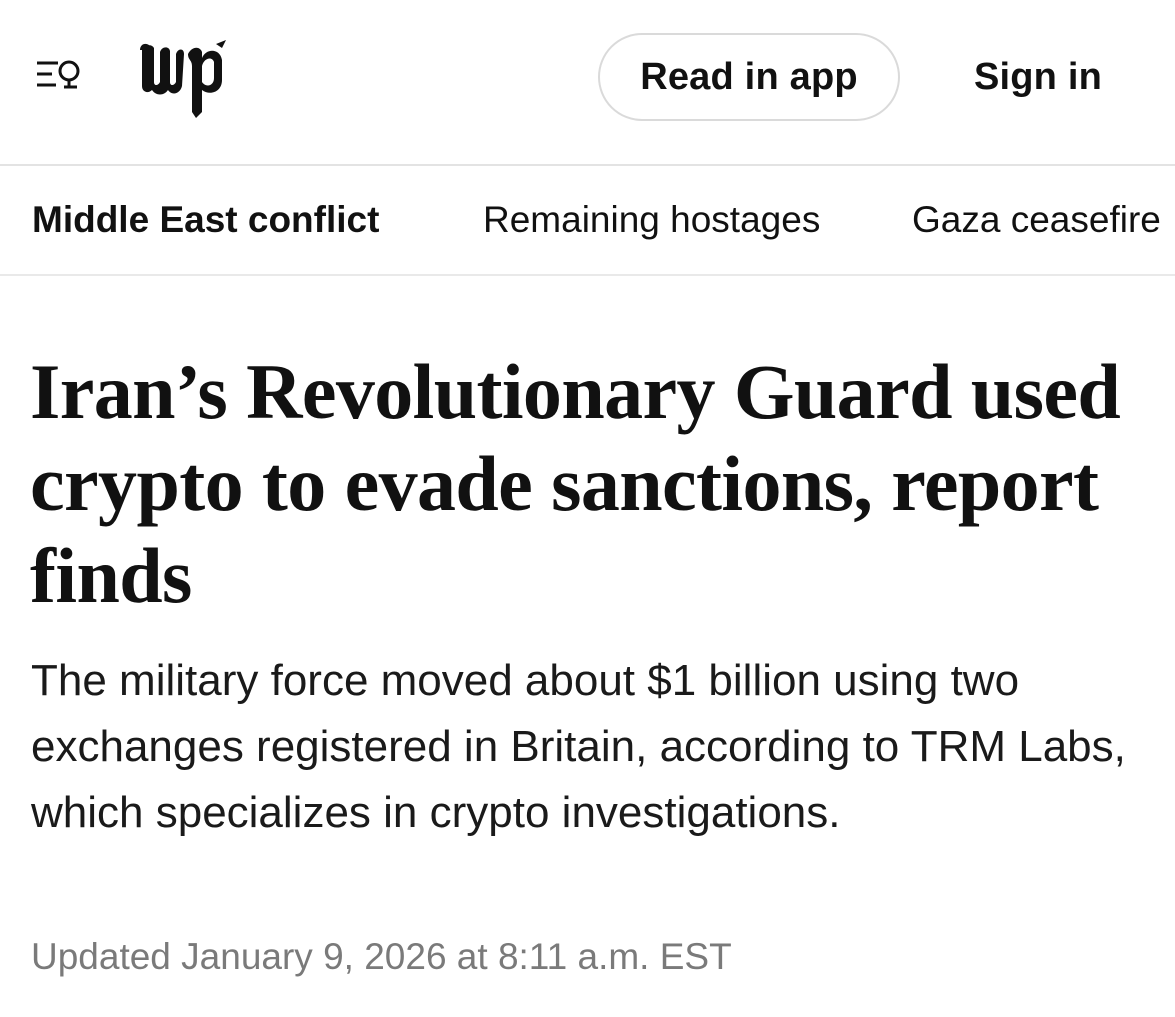 The height and width of the screenshot is (1017, 1175). I want to click on menu-lines-icon, so click(58, 74).